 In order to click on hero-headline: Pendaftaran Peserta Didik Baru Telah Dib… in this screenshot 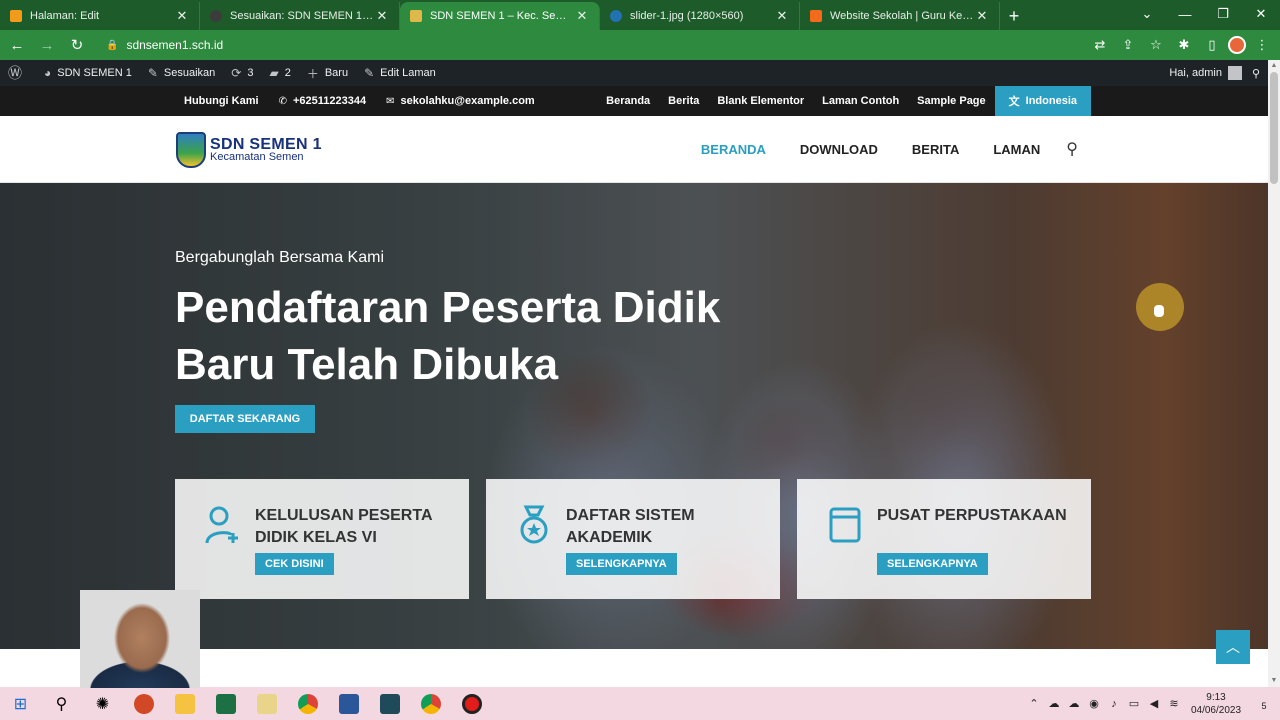, I will do `click(448, 336)`.